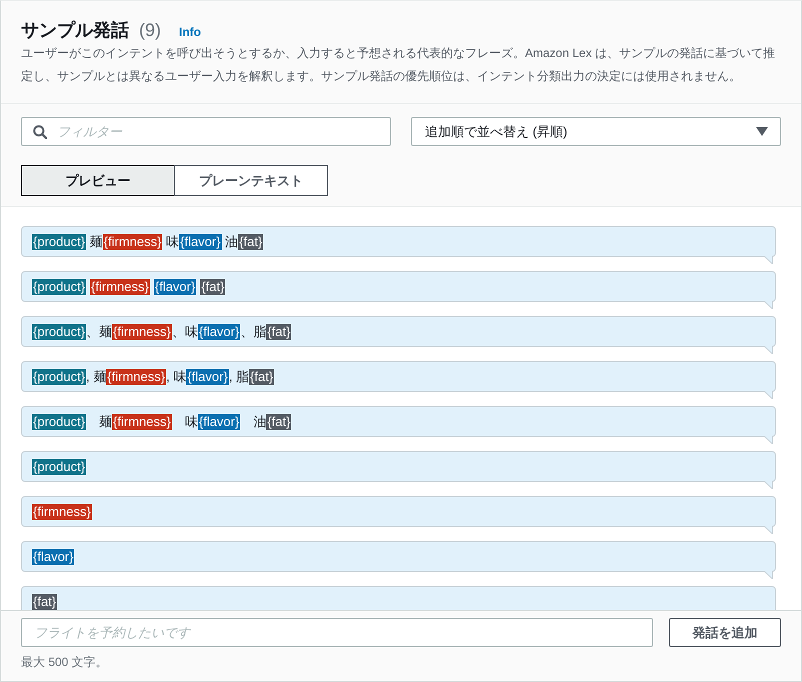 This screenshot has width=802, height=682. I want to click on utterance-text: 、味, so click(185, 332).